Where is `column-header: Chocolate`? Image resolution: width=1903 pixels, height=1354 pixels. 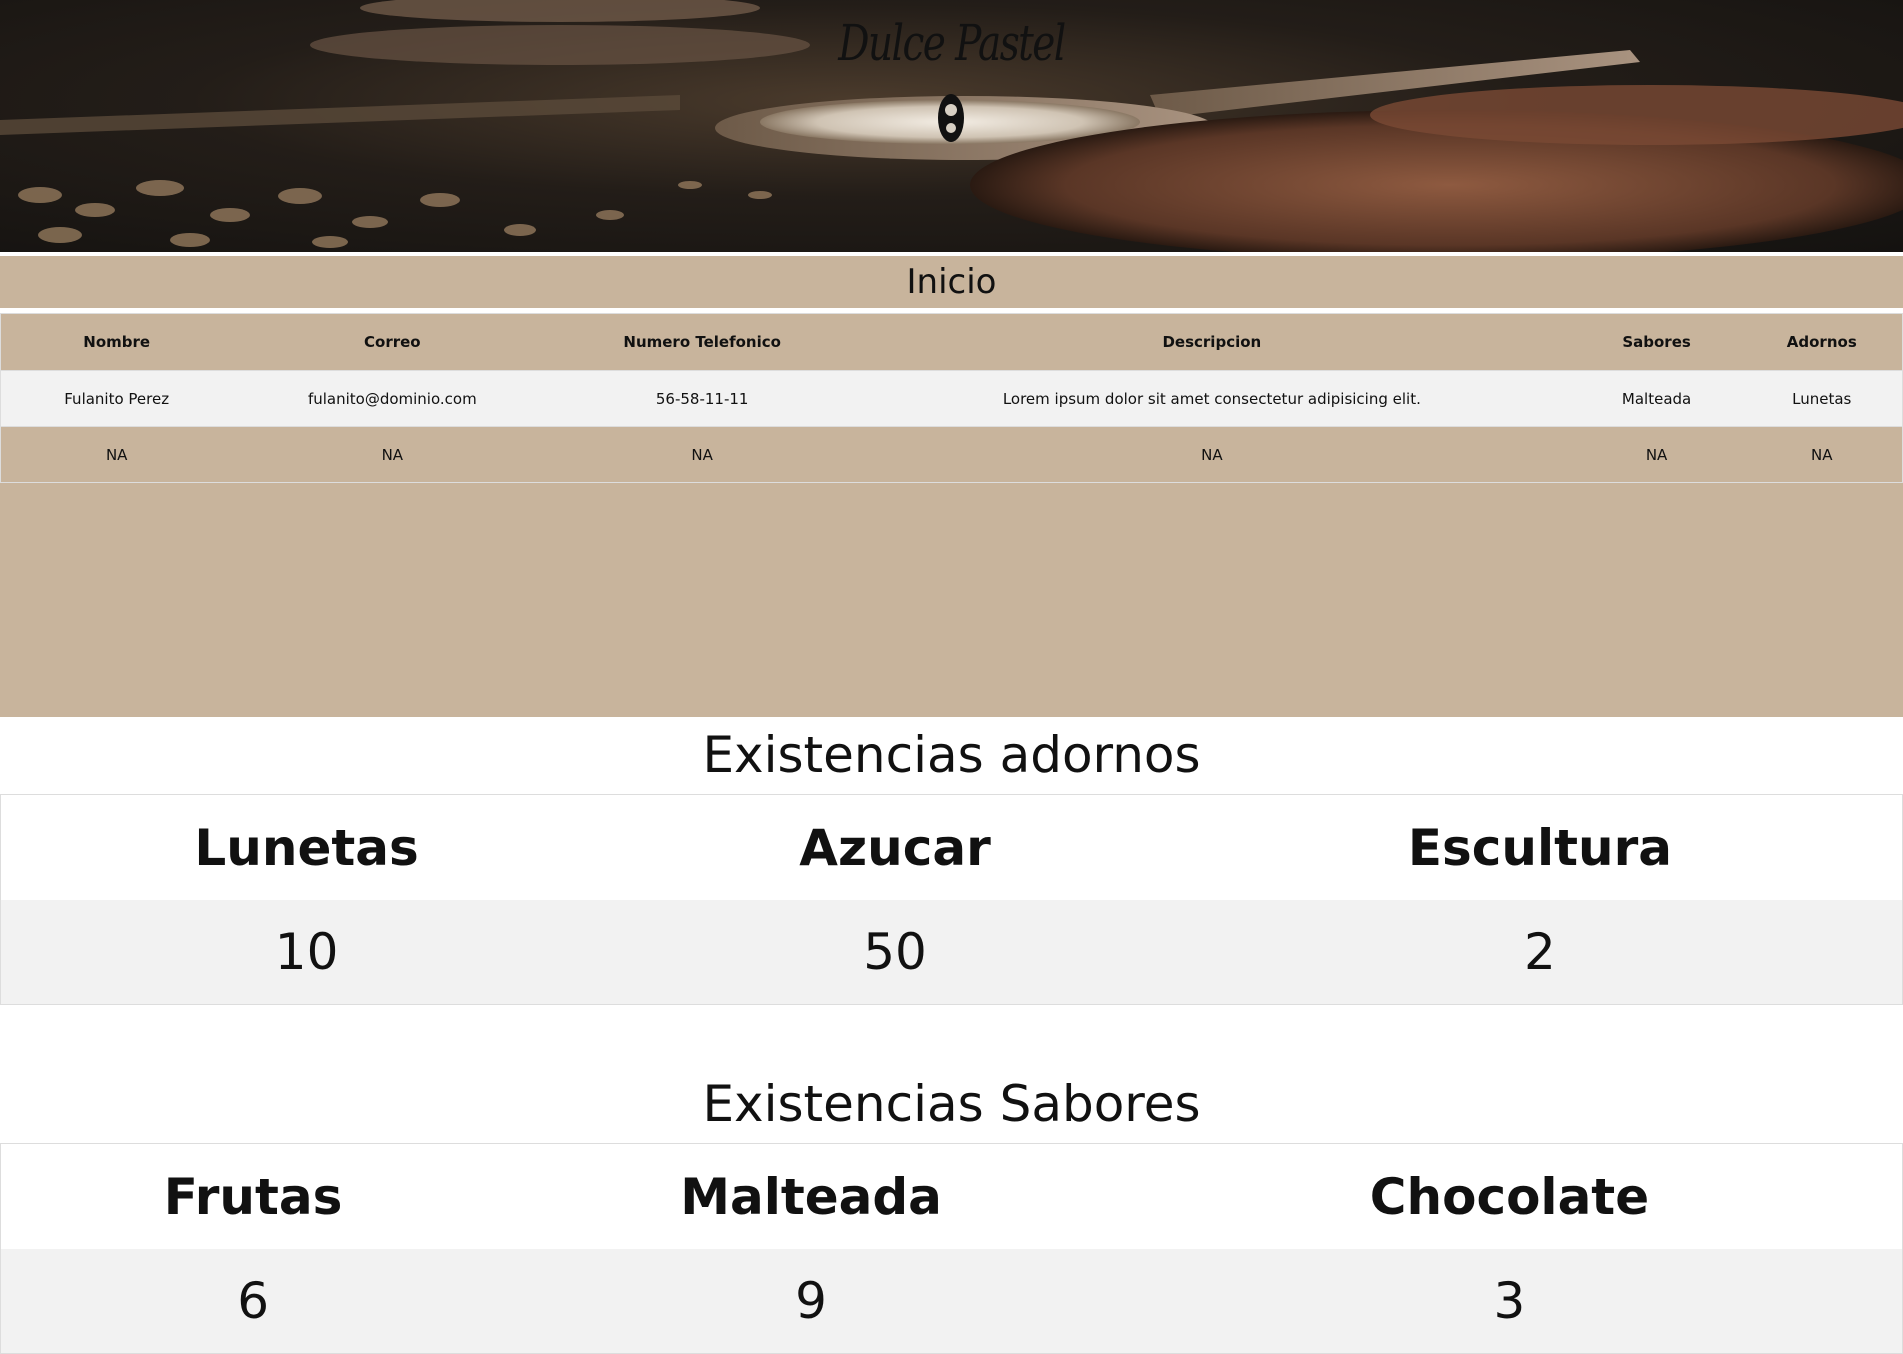 column-header: Chocolate is located at coordinates (1509, 1196).